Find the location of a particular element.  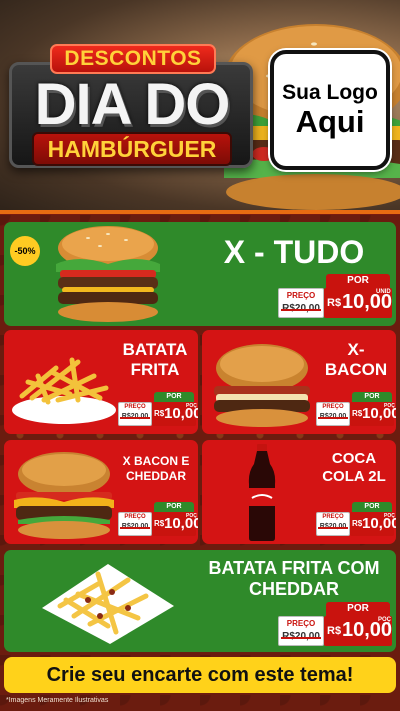

xtudo-new-price: R$ 10,00 UNID is located at coordinates (358, 303).